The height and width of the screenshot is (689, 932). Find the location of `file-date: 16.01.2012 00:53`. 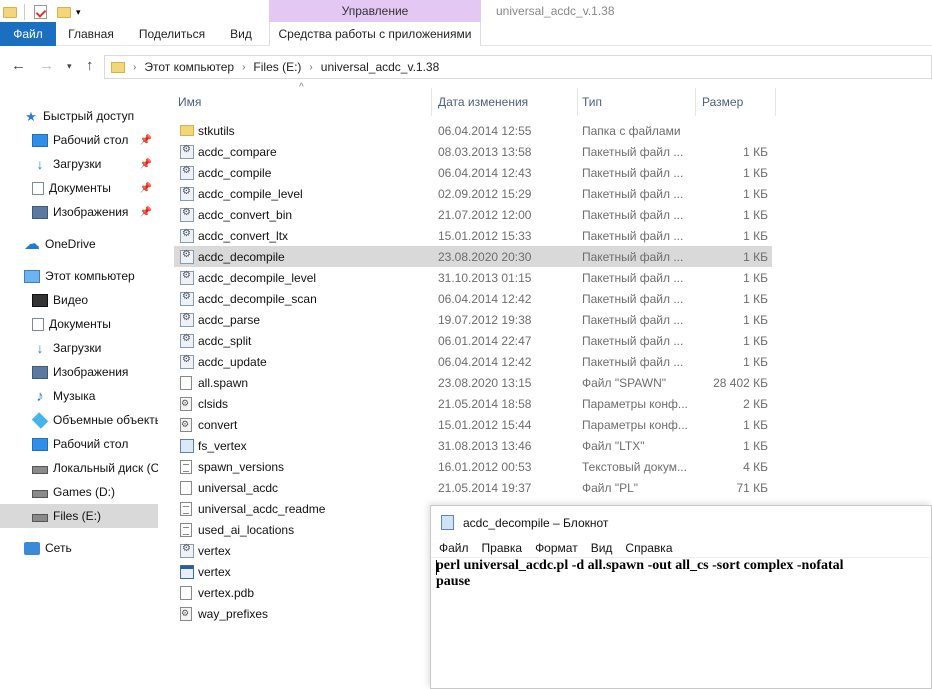

file-date: 16.01.2012 00:53 is located at coordinates (485, 466).